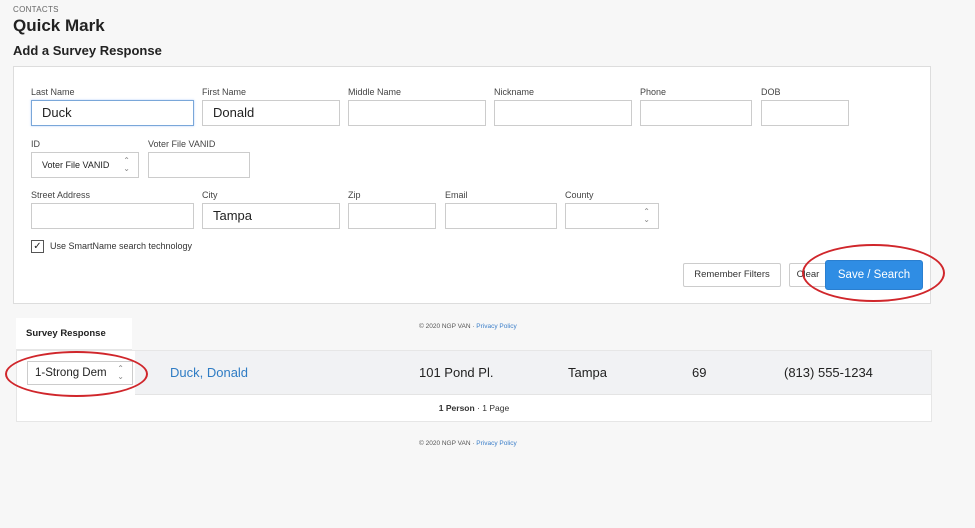  Describe the element at coordinates (35, 144) in the screenshot. I see `id-label: ID` at that location.